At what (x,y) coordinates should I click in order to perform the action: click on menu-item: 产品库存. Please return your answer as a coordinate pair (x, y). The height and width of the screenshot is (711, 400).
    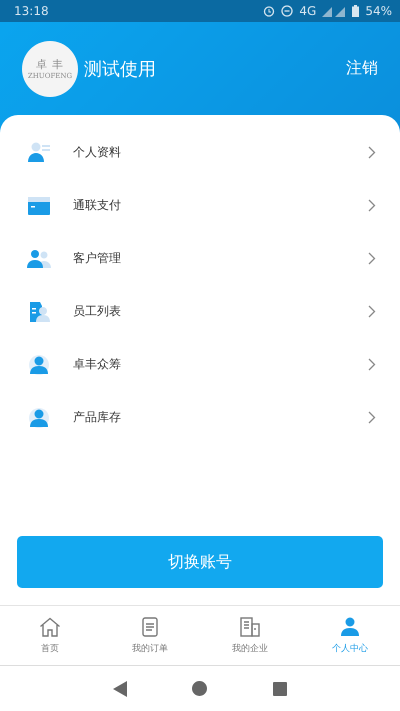
    Looking at the image, I should click on (200, 417).